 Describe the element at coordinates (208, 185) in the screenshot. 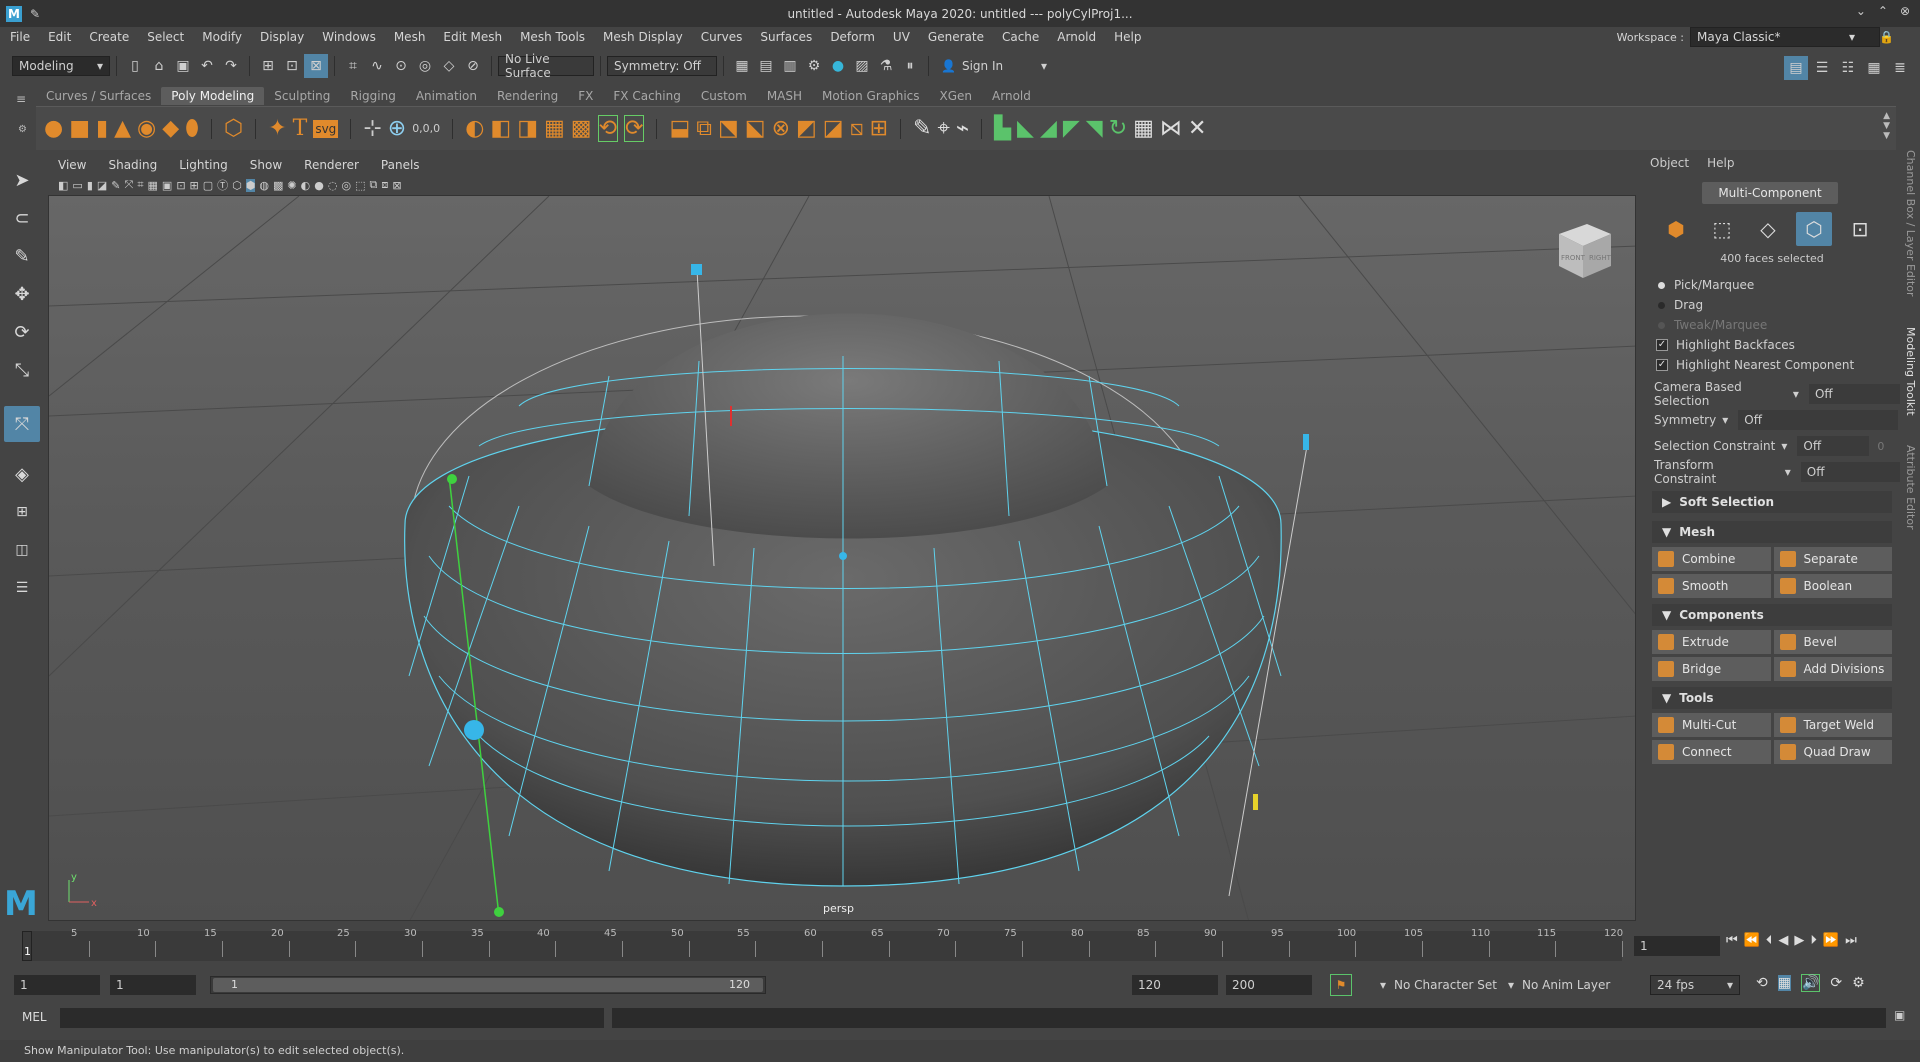

I see `safe-action-icon: ▢` at that location.